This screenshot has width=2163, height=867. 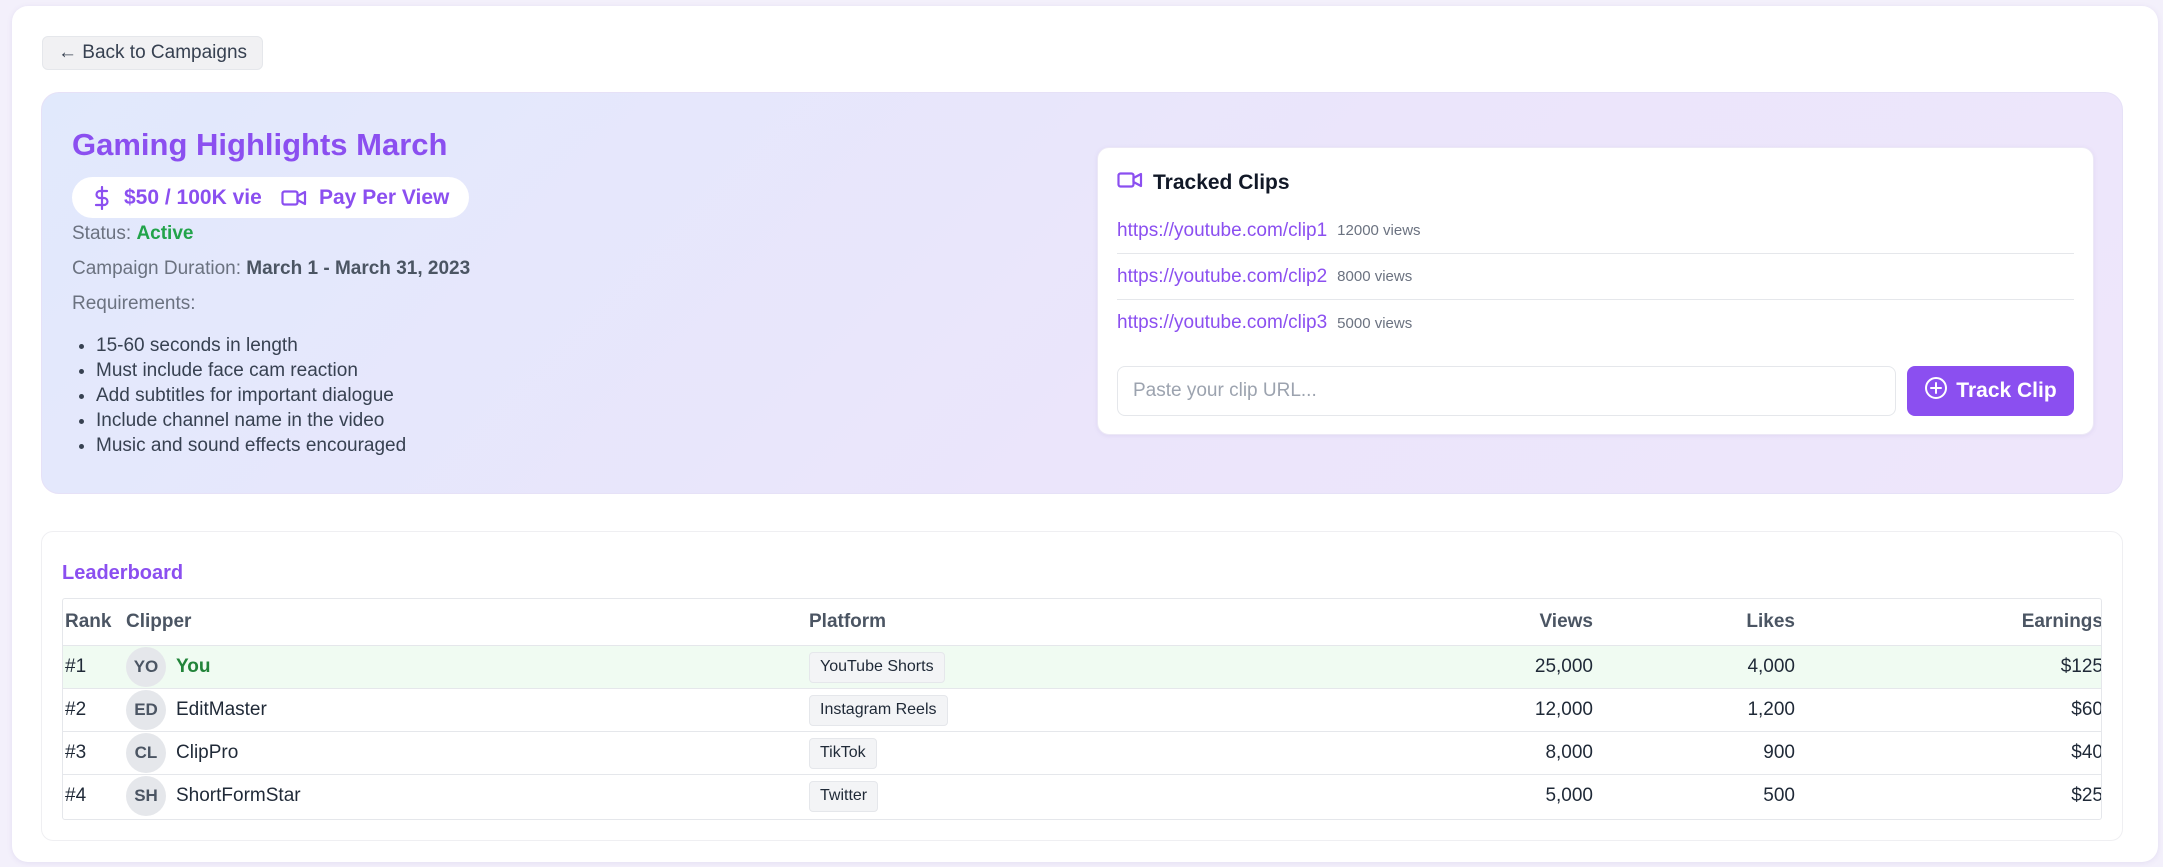 What do you see at coordinates (76, 709) in the screenshot?
I see `rank-cell: #2` at bounding box center [76, 709].